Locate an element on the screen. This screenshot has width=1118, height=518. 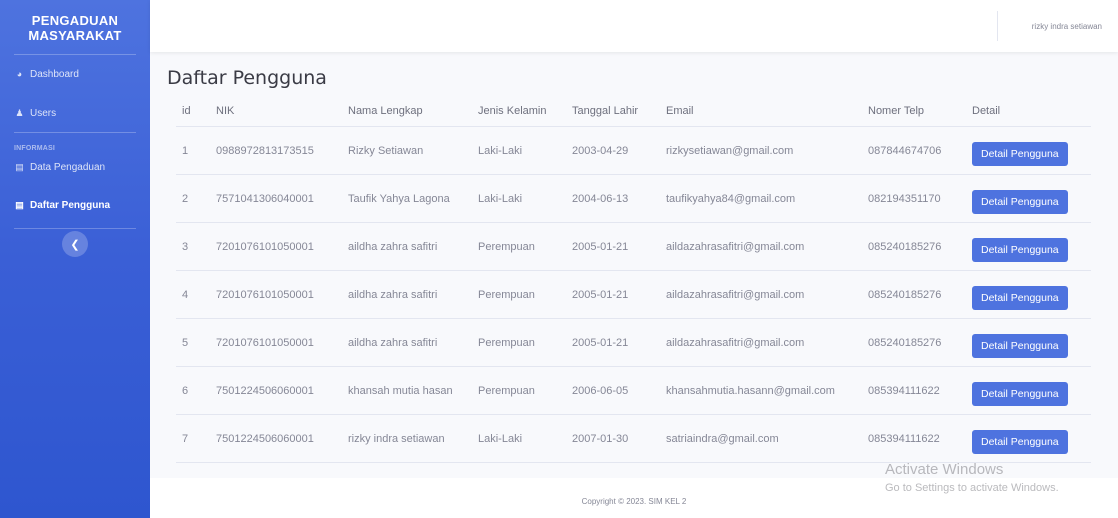
sidebar-item-dashboard: ◕ Dashboard is located at coordinates (75, 74).